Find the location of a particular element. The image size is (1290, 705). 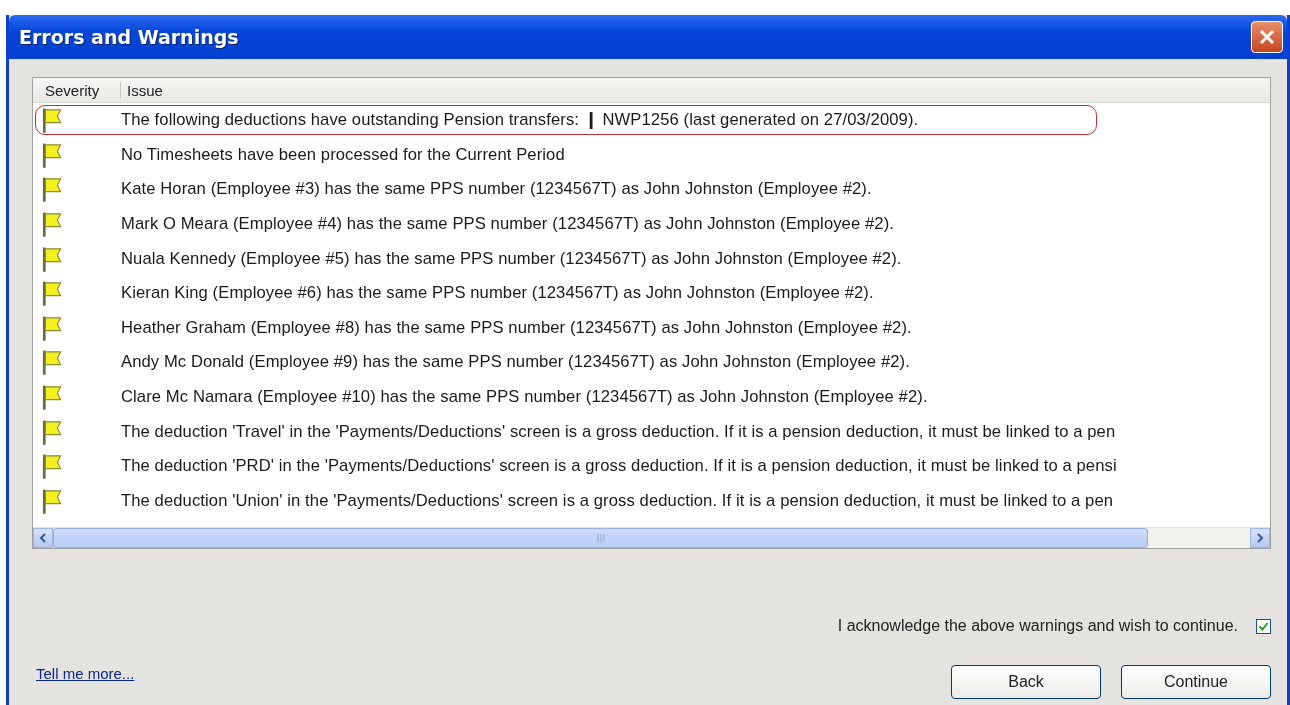

column-header: Severity is located at coordinates (77, 90).